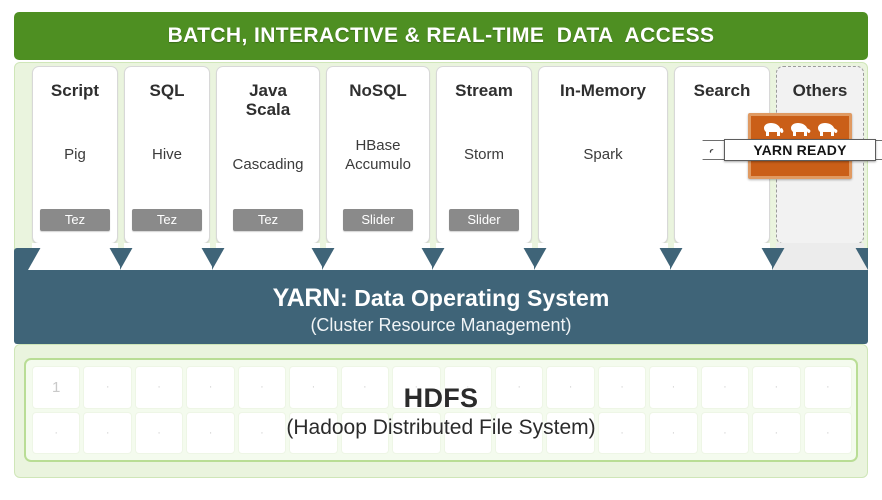 The height and width of the screenshot is (500, 882). What do you see at coordinates (268, 100) in the screenshot?
I see `engine-column-title: Java Scala` at bounding box center [268, 100].